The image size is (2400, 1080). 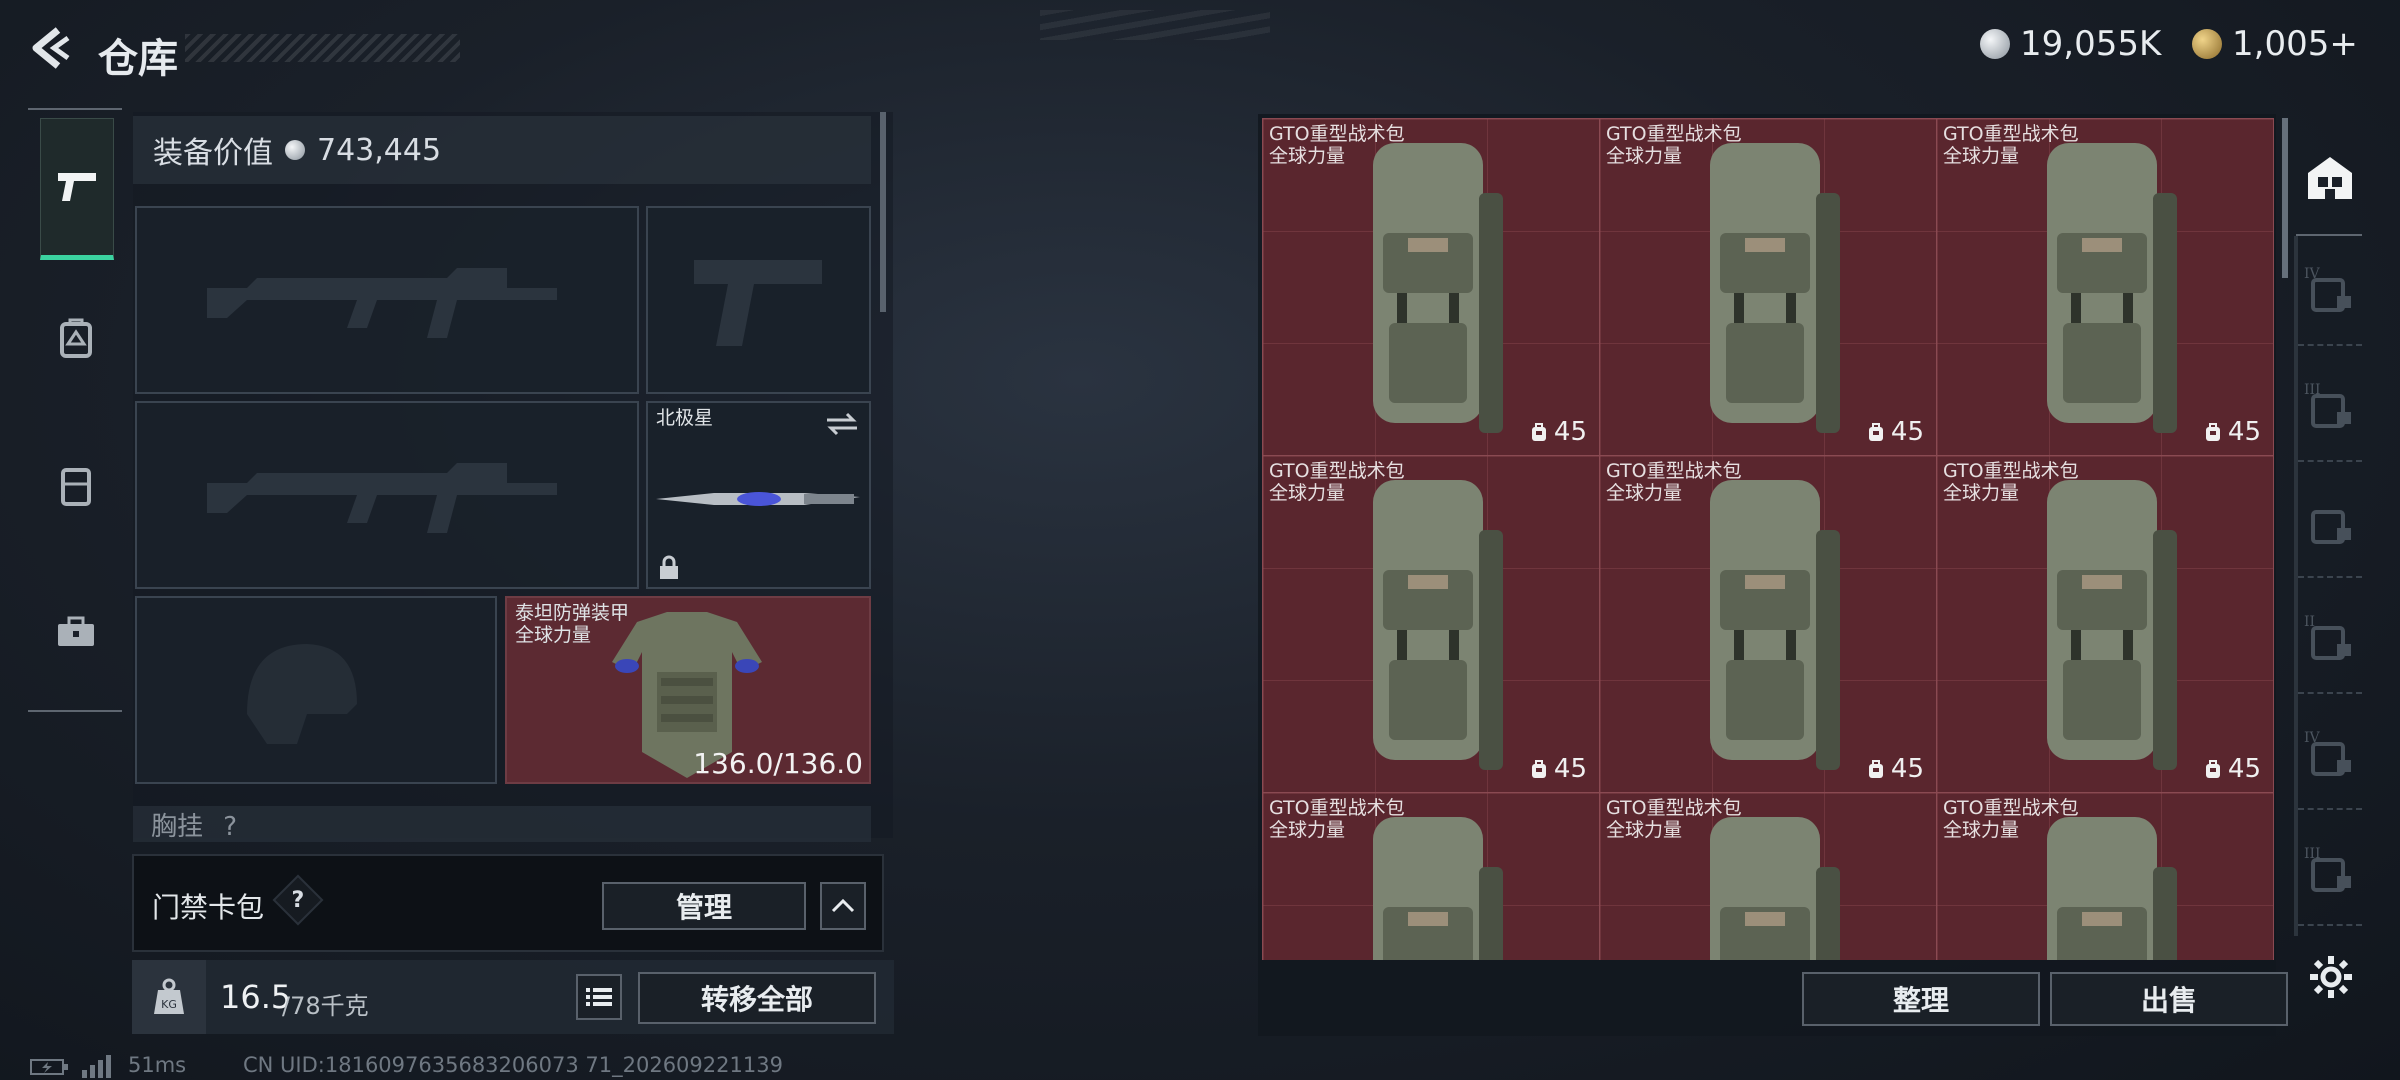 What do you see at coordinates (502, 824) in the screenshot?
I see `chest-rig-row: 胸挂 ?` at bounding box center [502, 824].